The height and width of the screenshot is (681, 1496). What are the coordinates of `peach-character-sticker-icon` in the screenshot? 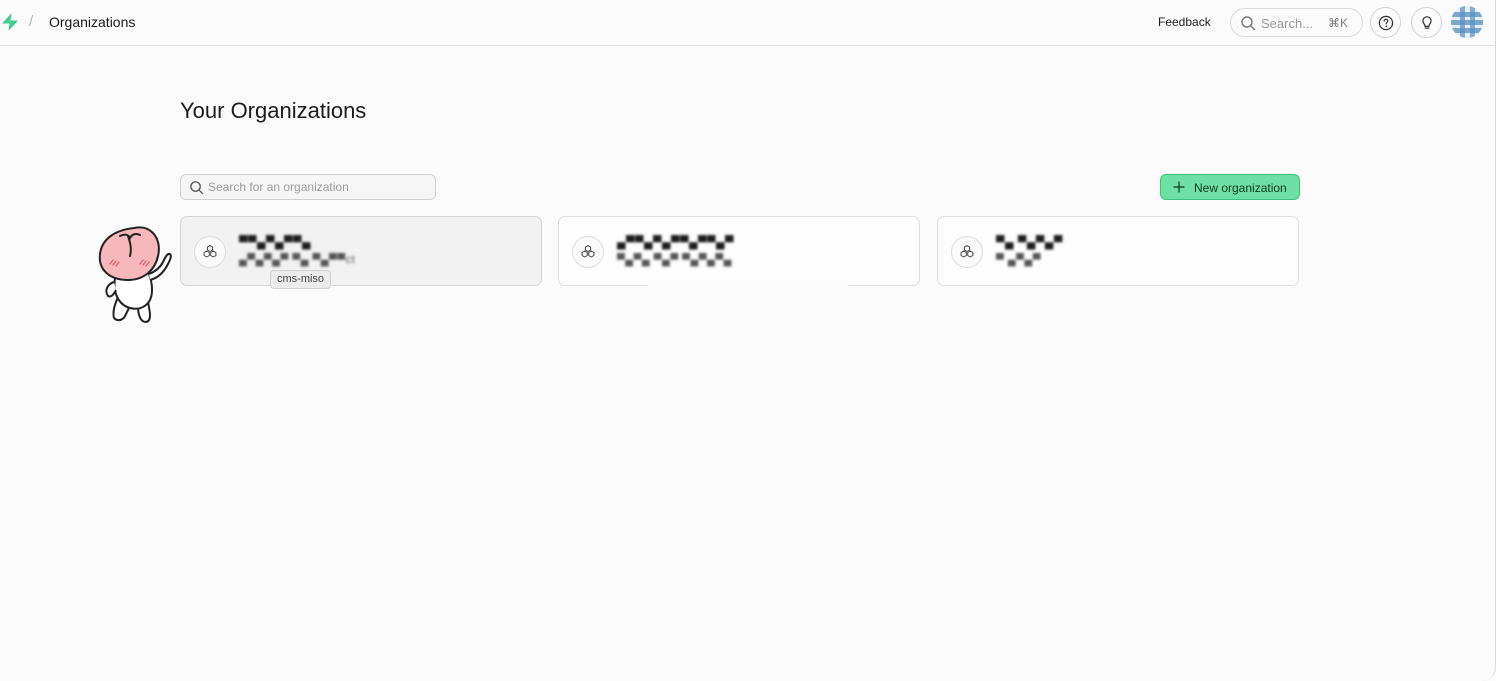 It's located at (135, 274).